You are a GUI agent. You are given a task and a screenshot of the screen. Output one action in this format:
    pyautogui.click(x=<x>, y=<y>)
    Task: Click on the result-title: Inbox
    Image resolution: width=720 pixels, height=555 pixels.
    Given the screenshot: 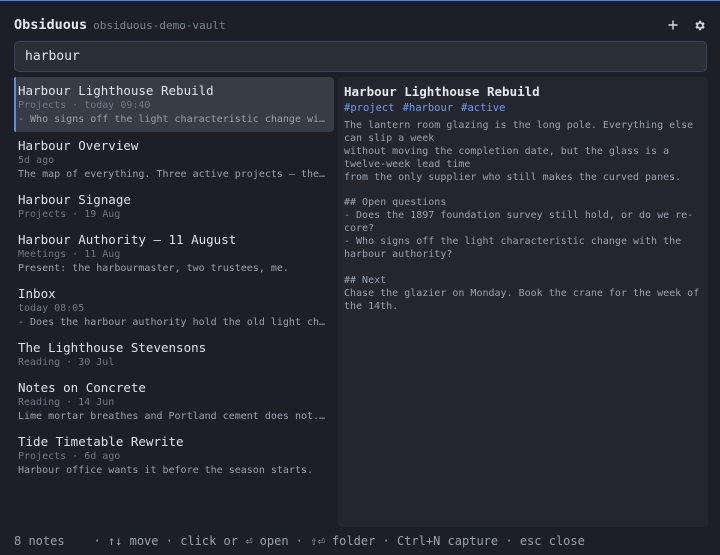 What is the action you would take?
    pyautogui.click(x=37, y=293)
    